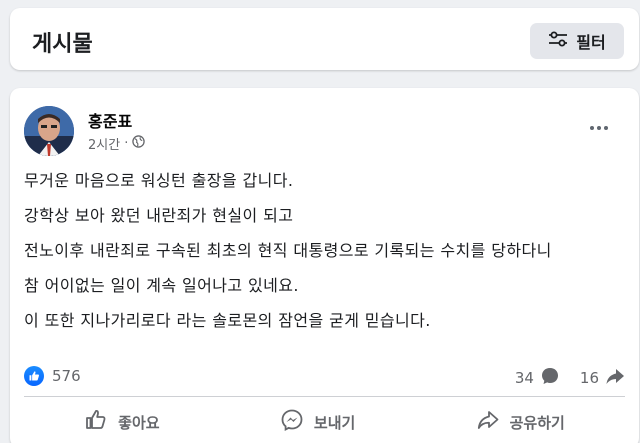  I want to click on send-button-label: 보내기, so click(334, 422).